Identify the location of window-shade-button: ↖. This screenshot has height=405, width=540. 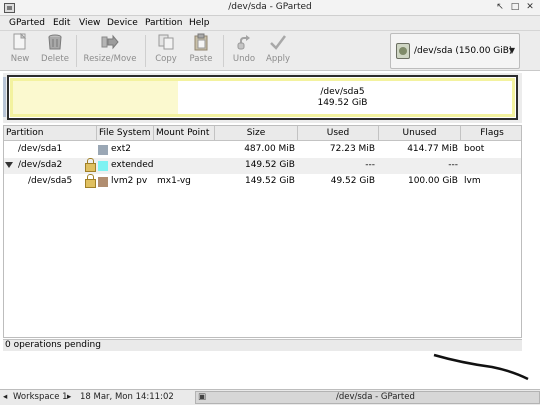
(500, 7).